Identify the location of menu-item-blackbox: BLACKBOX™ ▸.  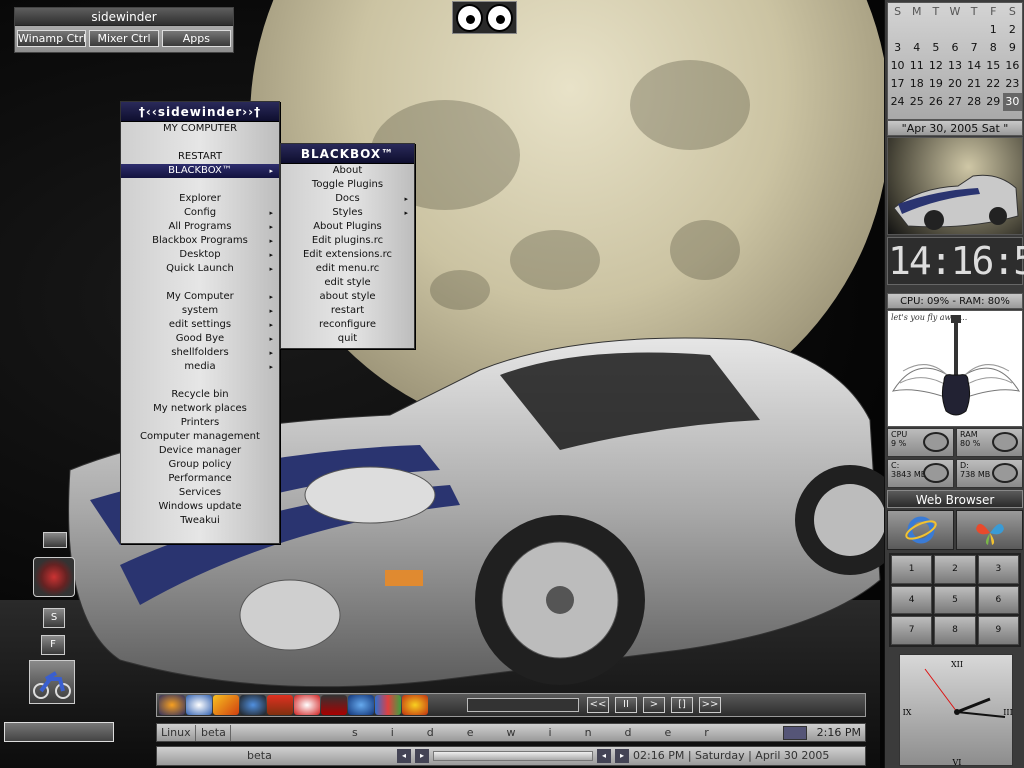
(200, 171).